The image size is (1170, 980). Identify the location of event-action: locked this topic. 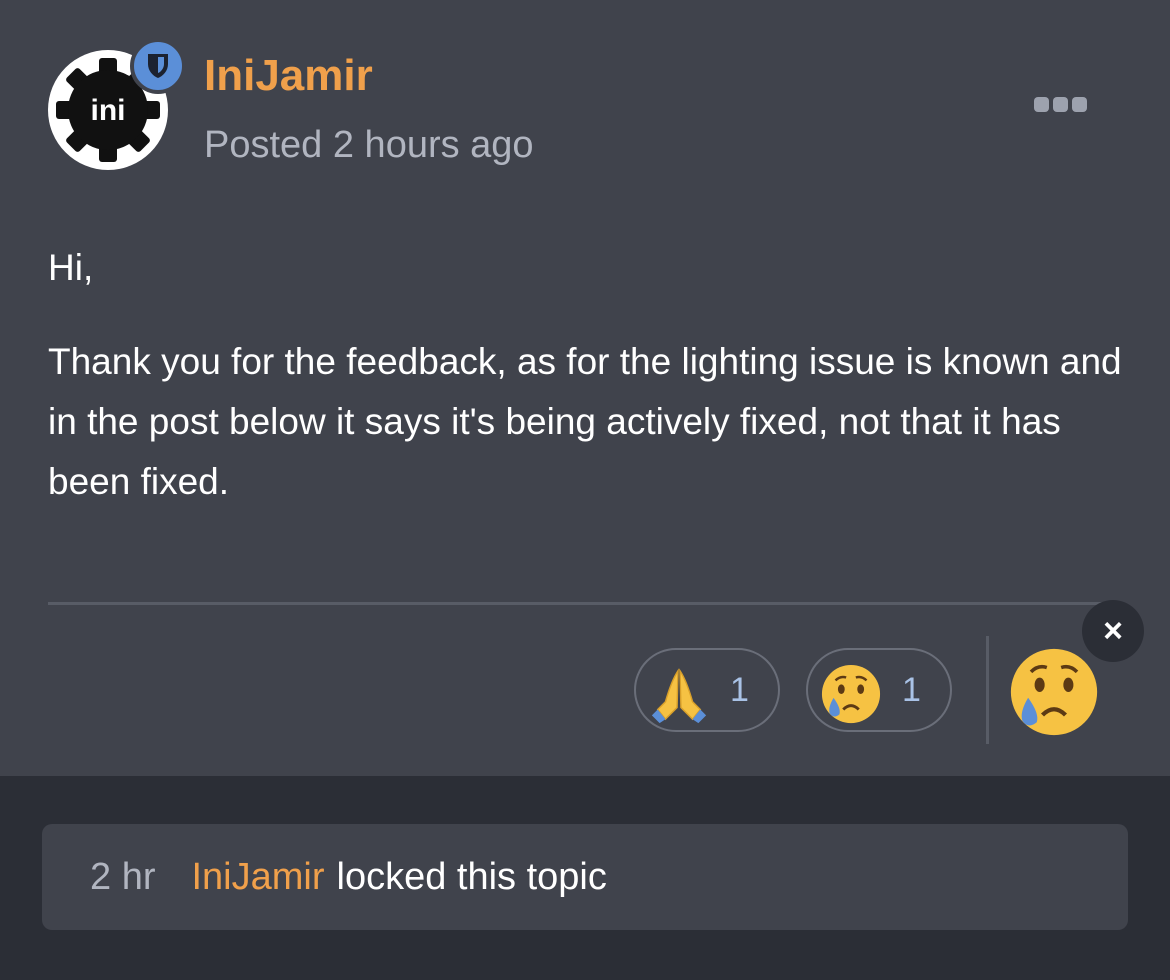
(471, 876).